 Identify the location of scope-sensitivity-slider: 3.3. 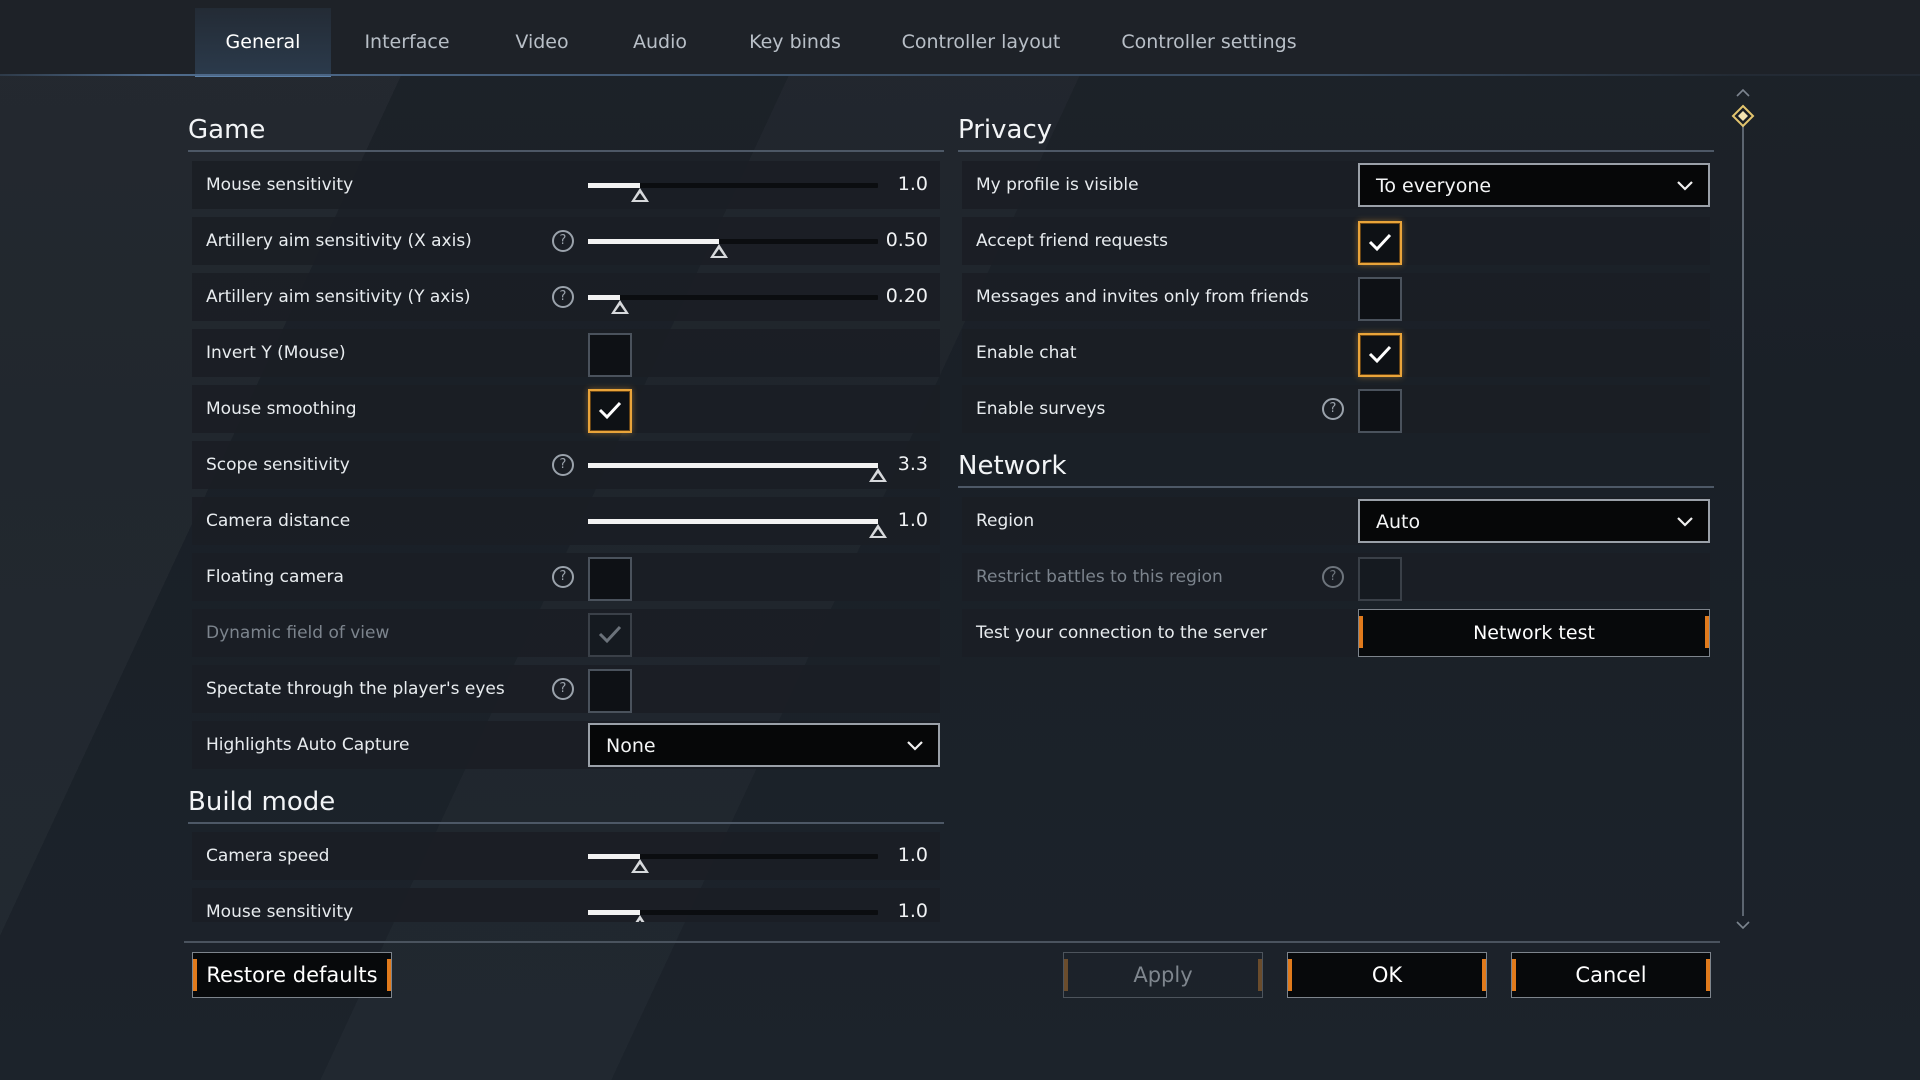
(763, 465).